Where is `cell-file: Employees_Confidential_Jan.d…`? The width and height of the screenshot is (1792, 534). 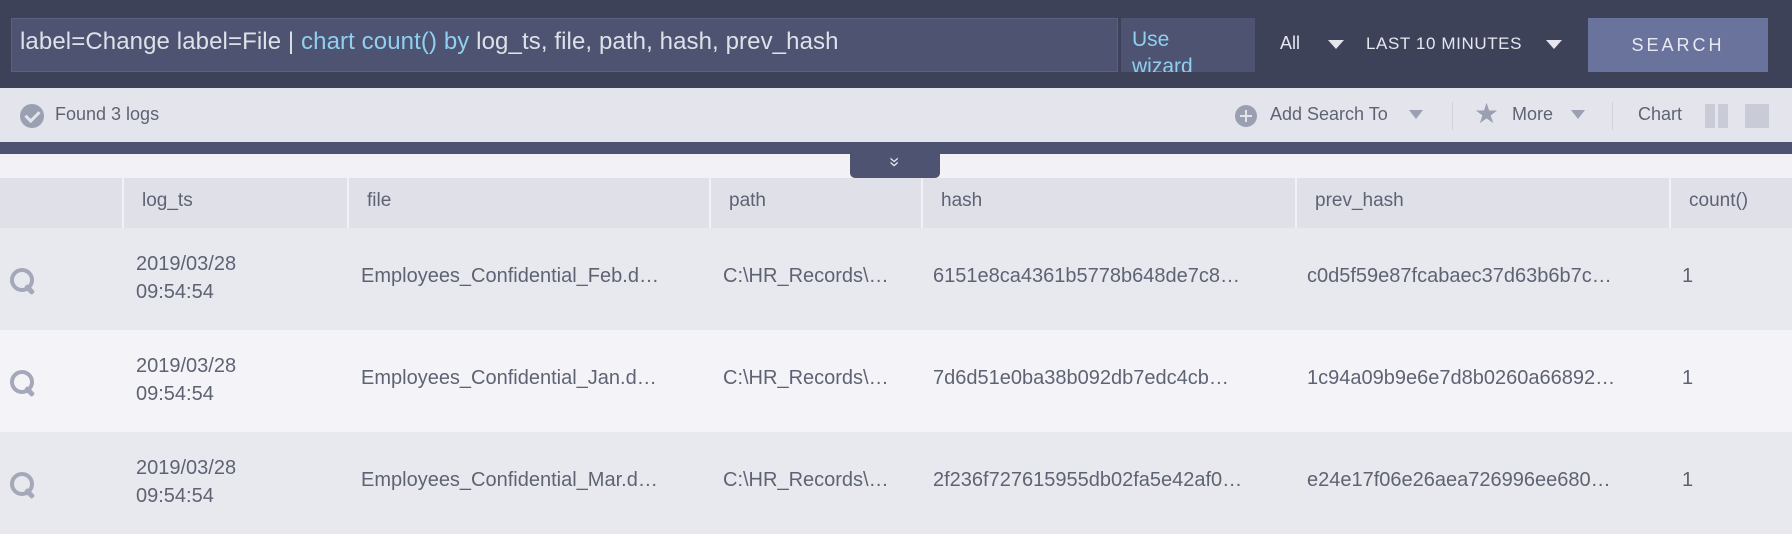 cell-file: Employees_Confidential_Jan.d… is located at coordinates (509, 378).